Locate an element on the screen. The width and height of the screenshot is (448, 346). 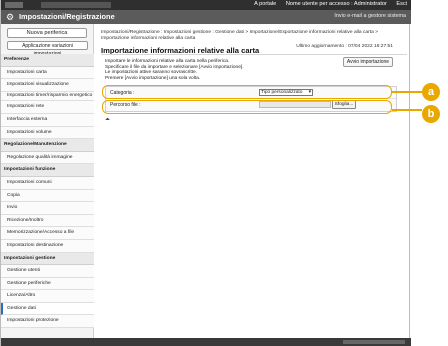
sidebar-item: Regolazione qualità immagine is located at coordinates (47, 158).